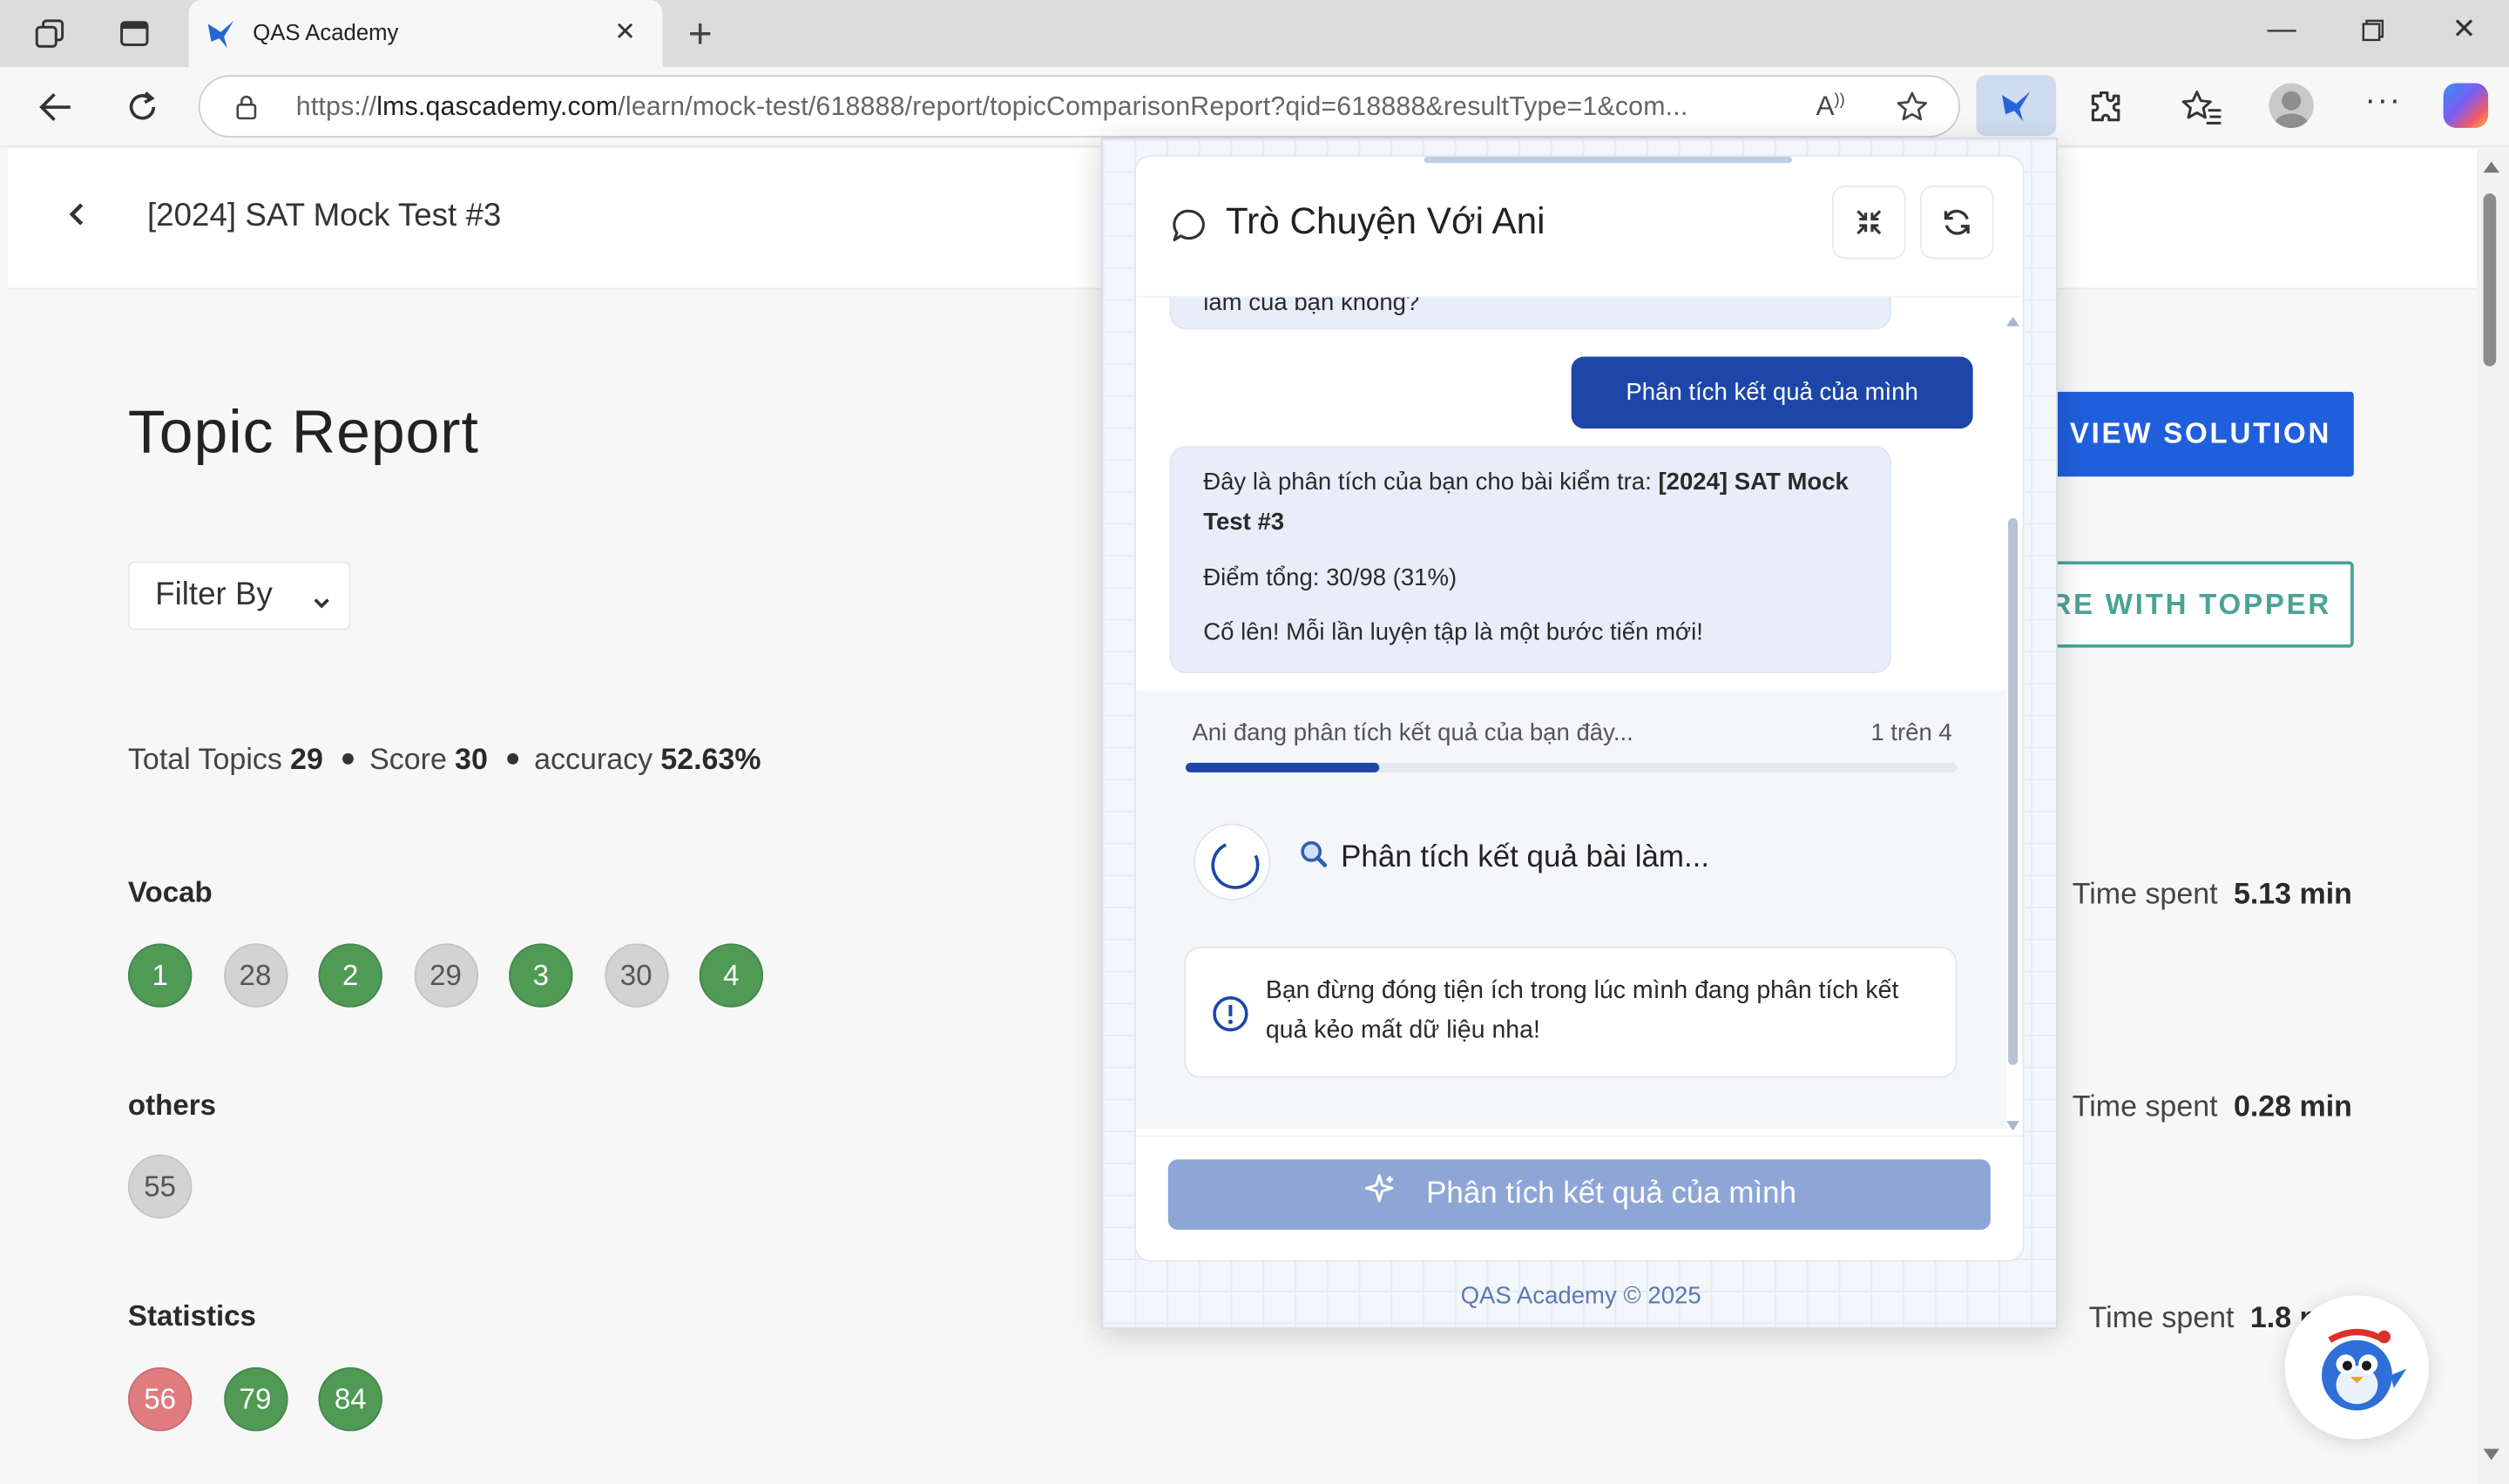  Describe the element at coordinates (408, 759) in the screenshot. I see `score-label: Score` at that location.